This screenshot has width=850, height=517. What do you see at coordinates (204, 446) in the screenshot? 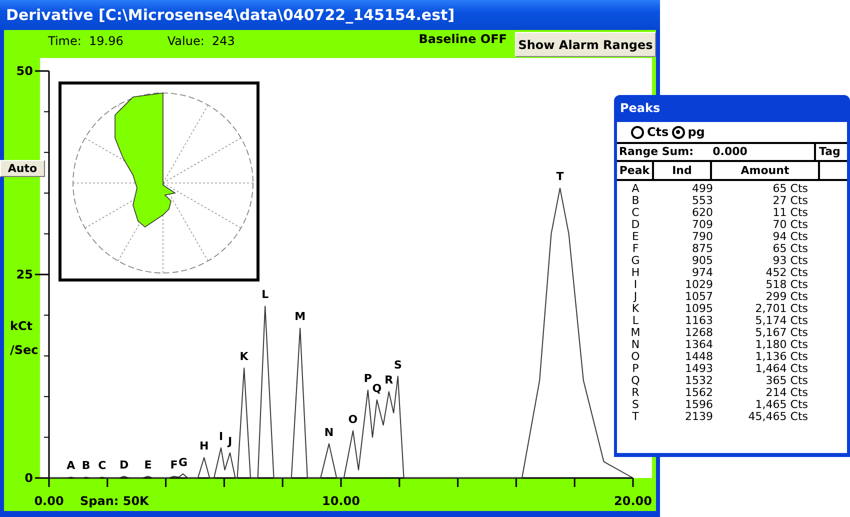
I see `peak-label: H` at bounding box center [204, 446].